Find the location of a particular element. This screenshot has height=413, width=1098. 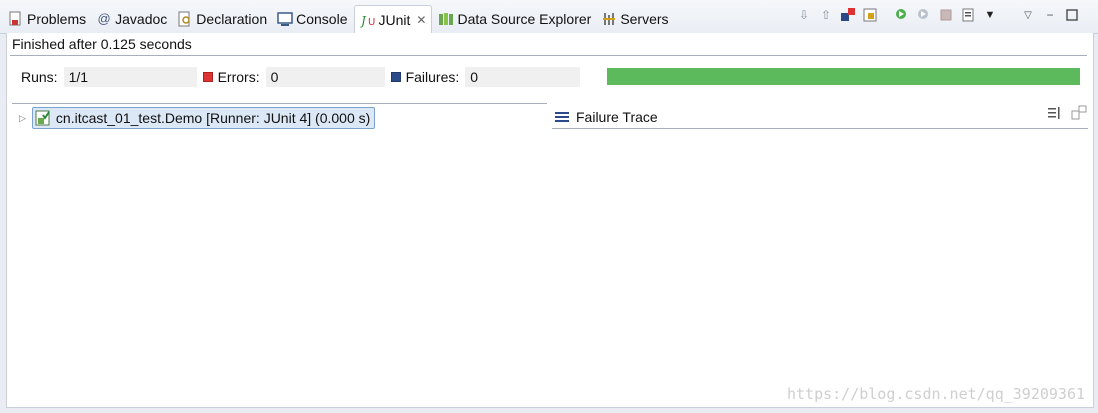

tab-label: Javadoc is located at coordinates (141, 19).